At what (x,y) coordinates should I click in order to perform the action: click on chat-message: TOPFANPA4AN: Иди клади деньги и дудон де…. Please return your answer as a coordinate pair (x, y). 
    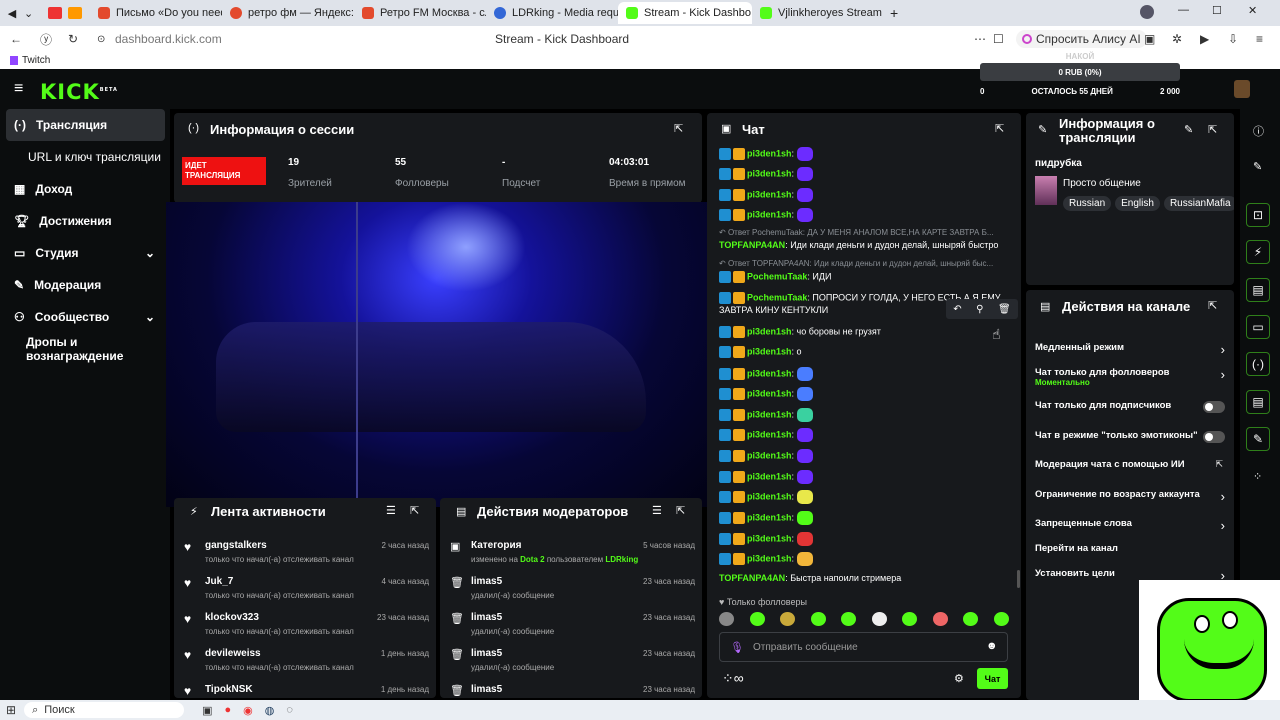
    Looking at the image, I should click on (858, 245).